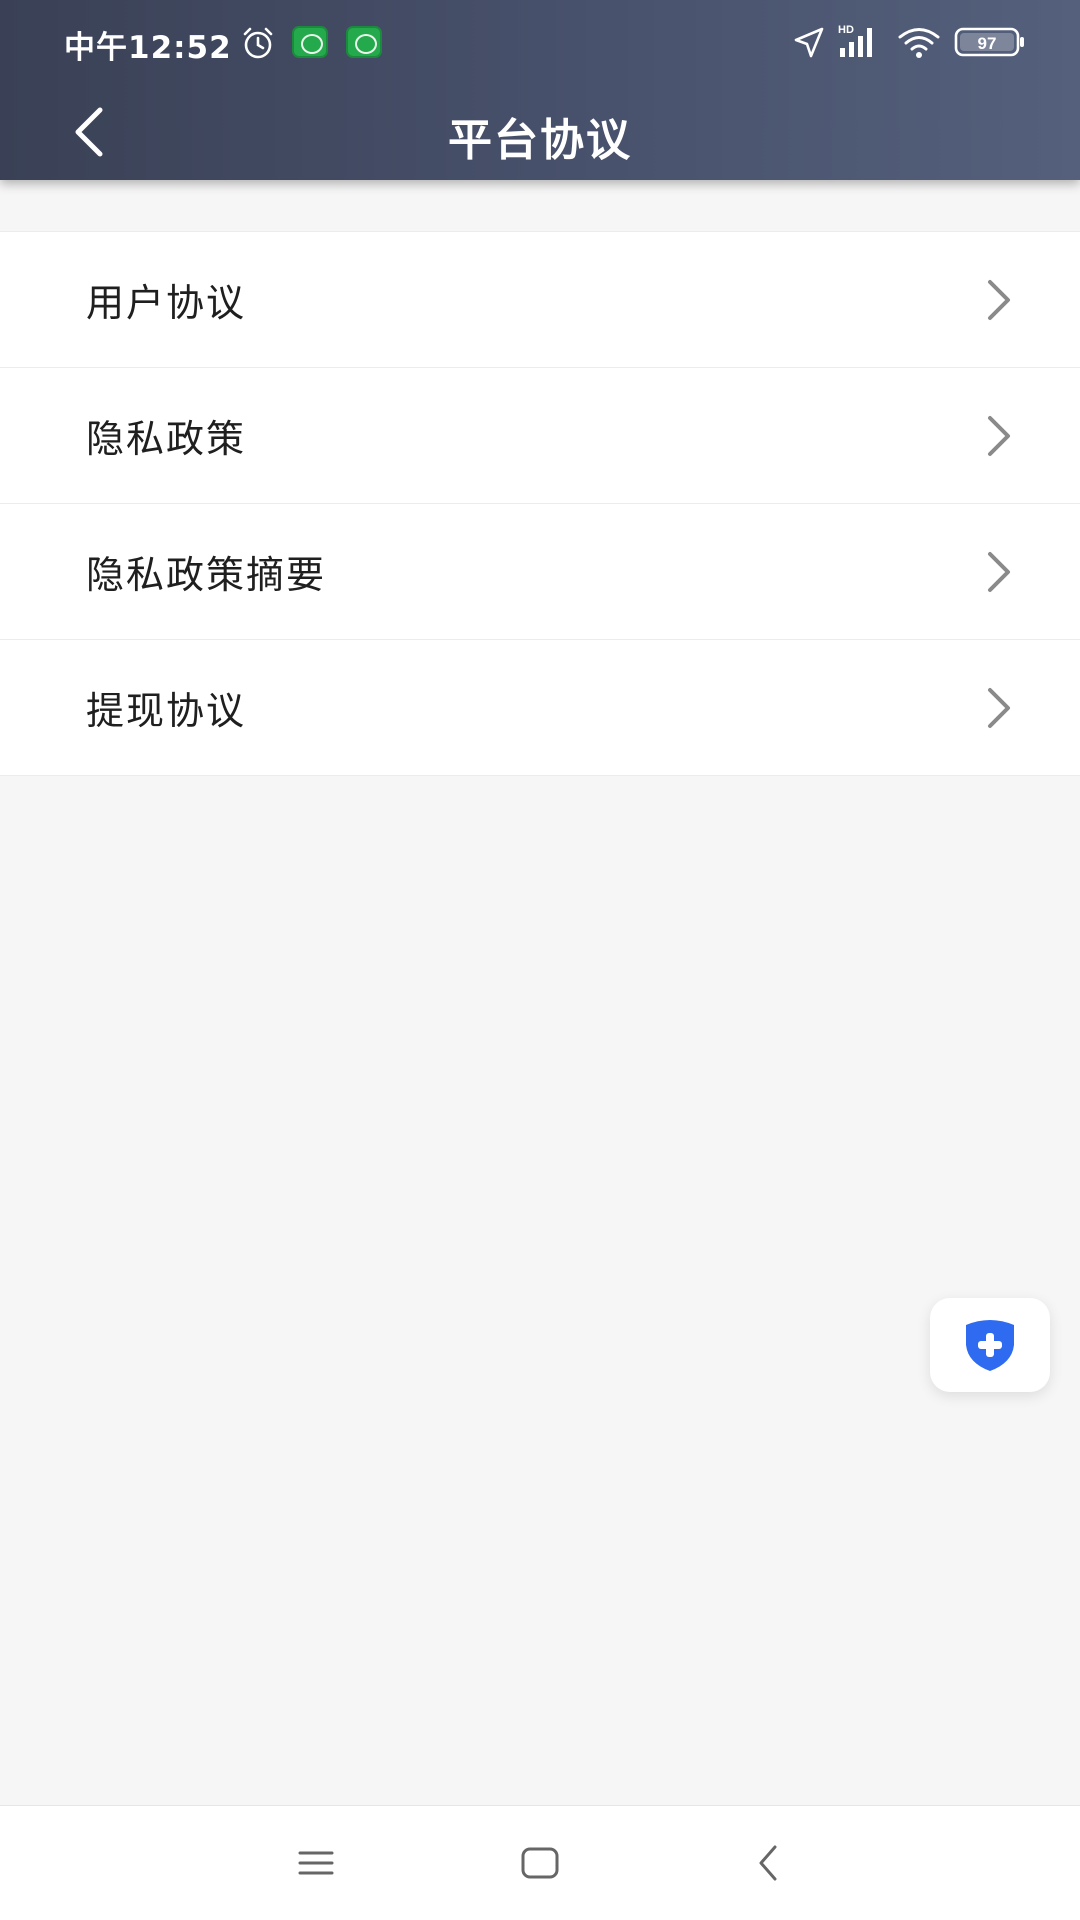 The image size is (1080, 1920). Describe the element at coordinates (148, 48) in the screenshot. I see `status-time: 中午12:52` at that location.